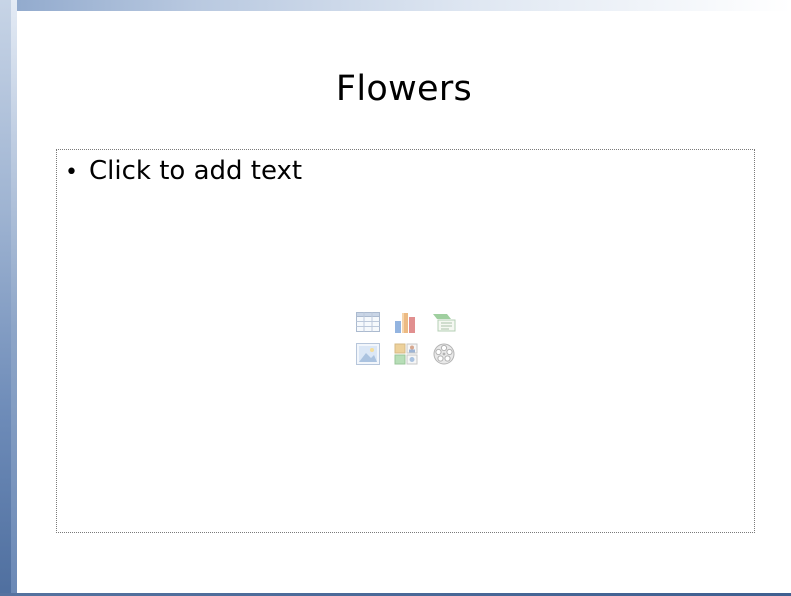  I want to click on slide-title: Flowers, so click(404, 89).